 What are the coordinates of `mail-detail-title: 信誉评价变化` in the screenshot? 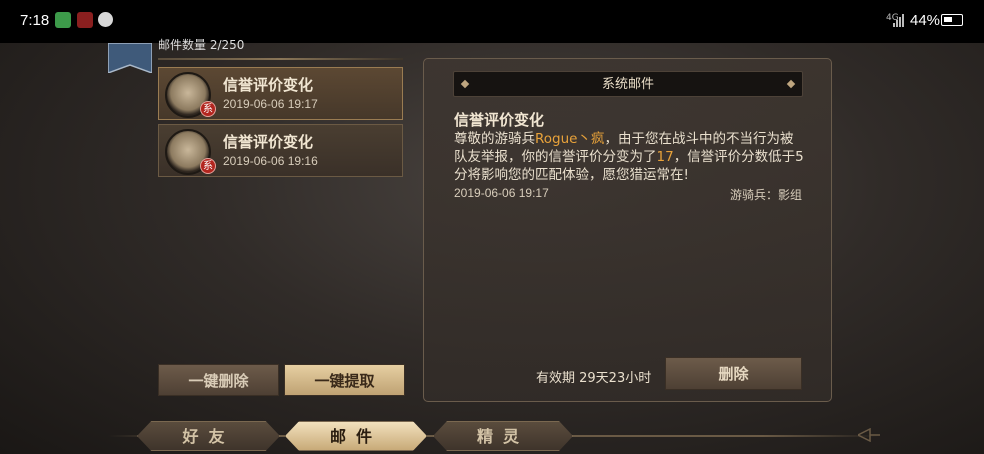 It's located at (499, 120).